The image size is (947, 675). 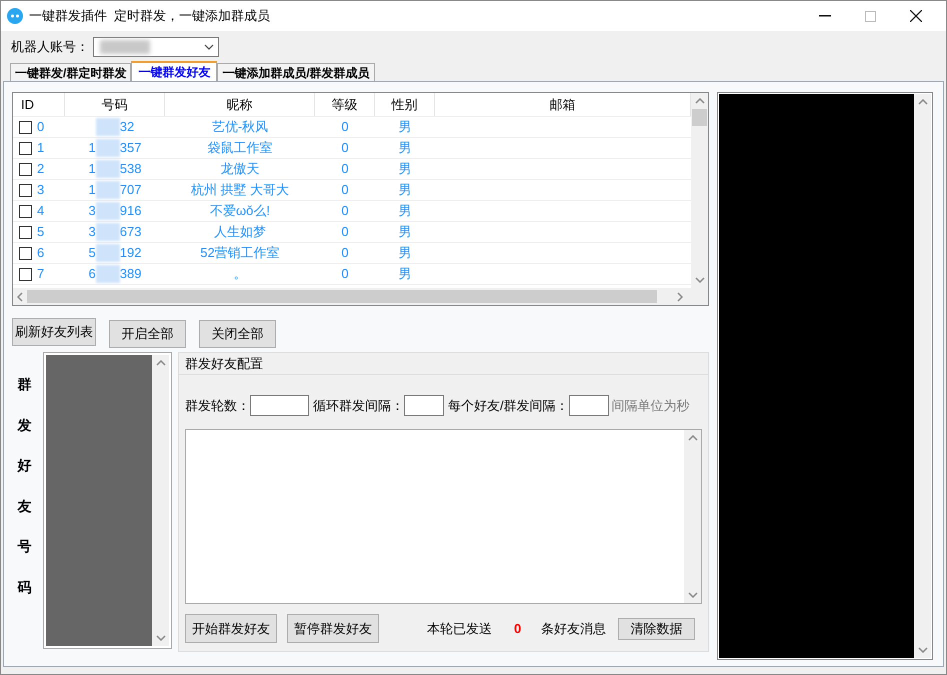 What do you see at coordinates (149, 16) in the screenshot?
I see `window-title: 一键群发插件 定时群发，一键添加群成员` at bounding box center [149, 16].